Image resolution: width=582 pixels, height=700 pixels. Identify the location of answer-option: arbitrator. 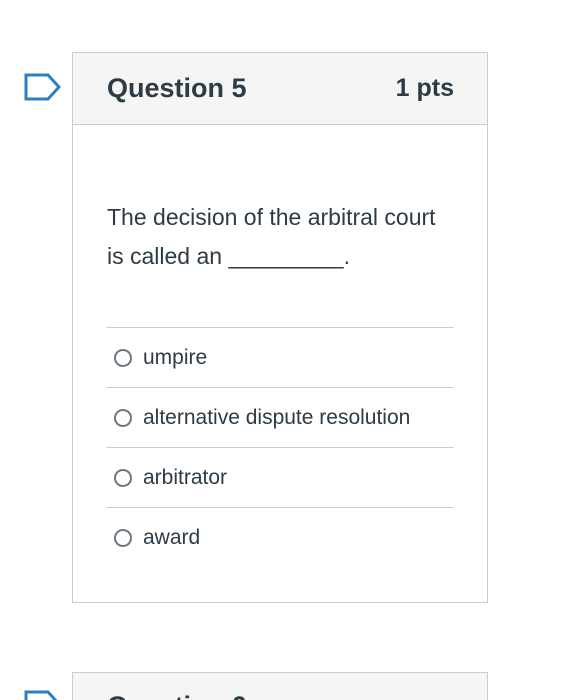
(280, 478).